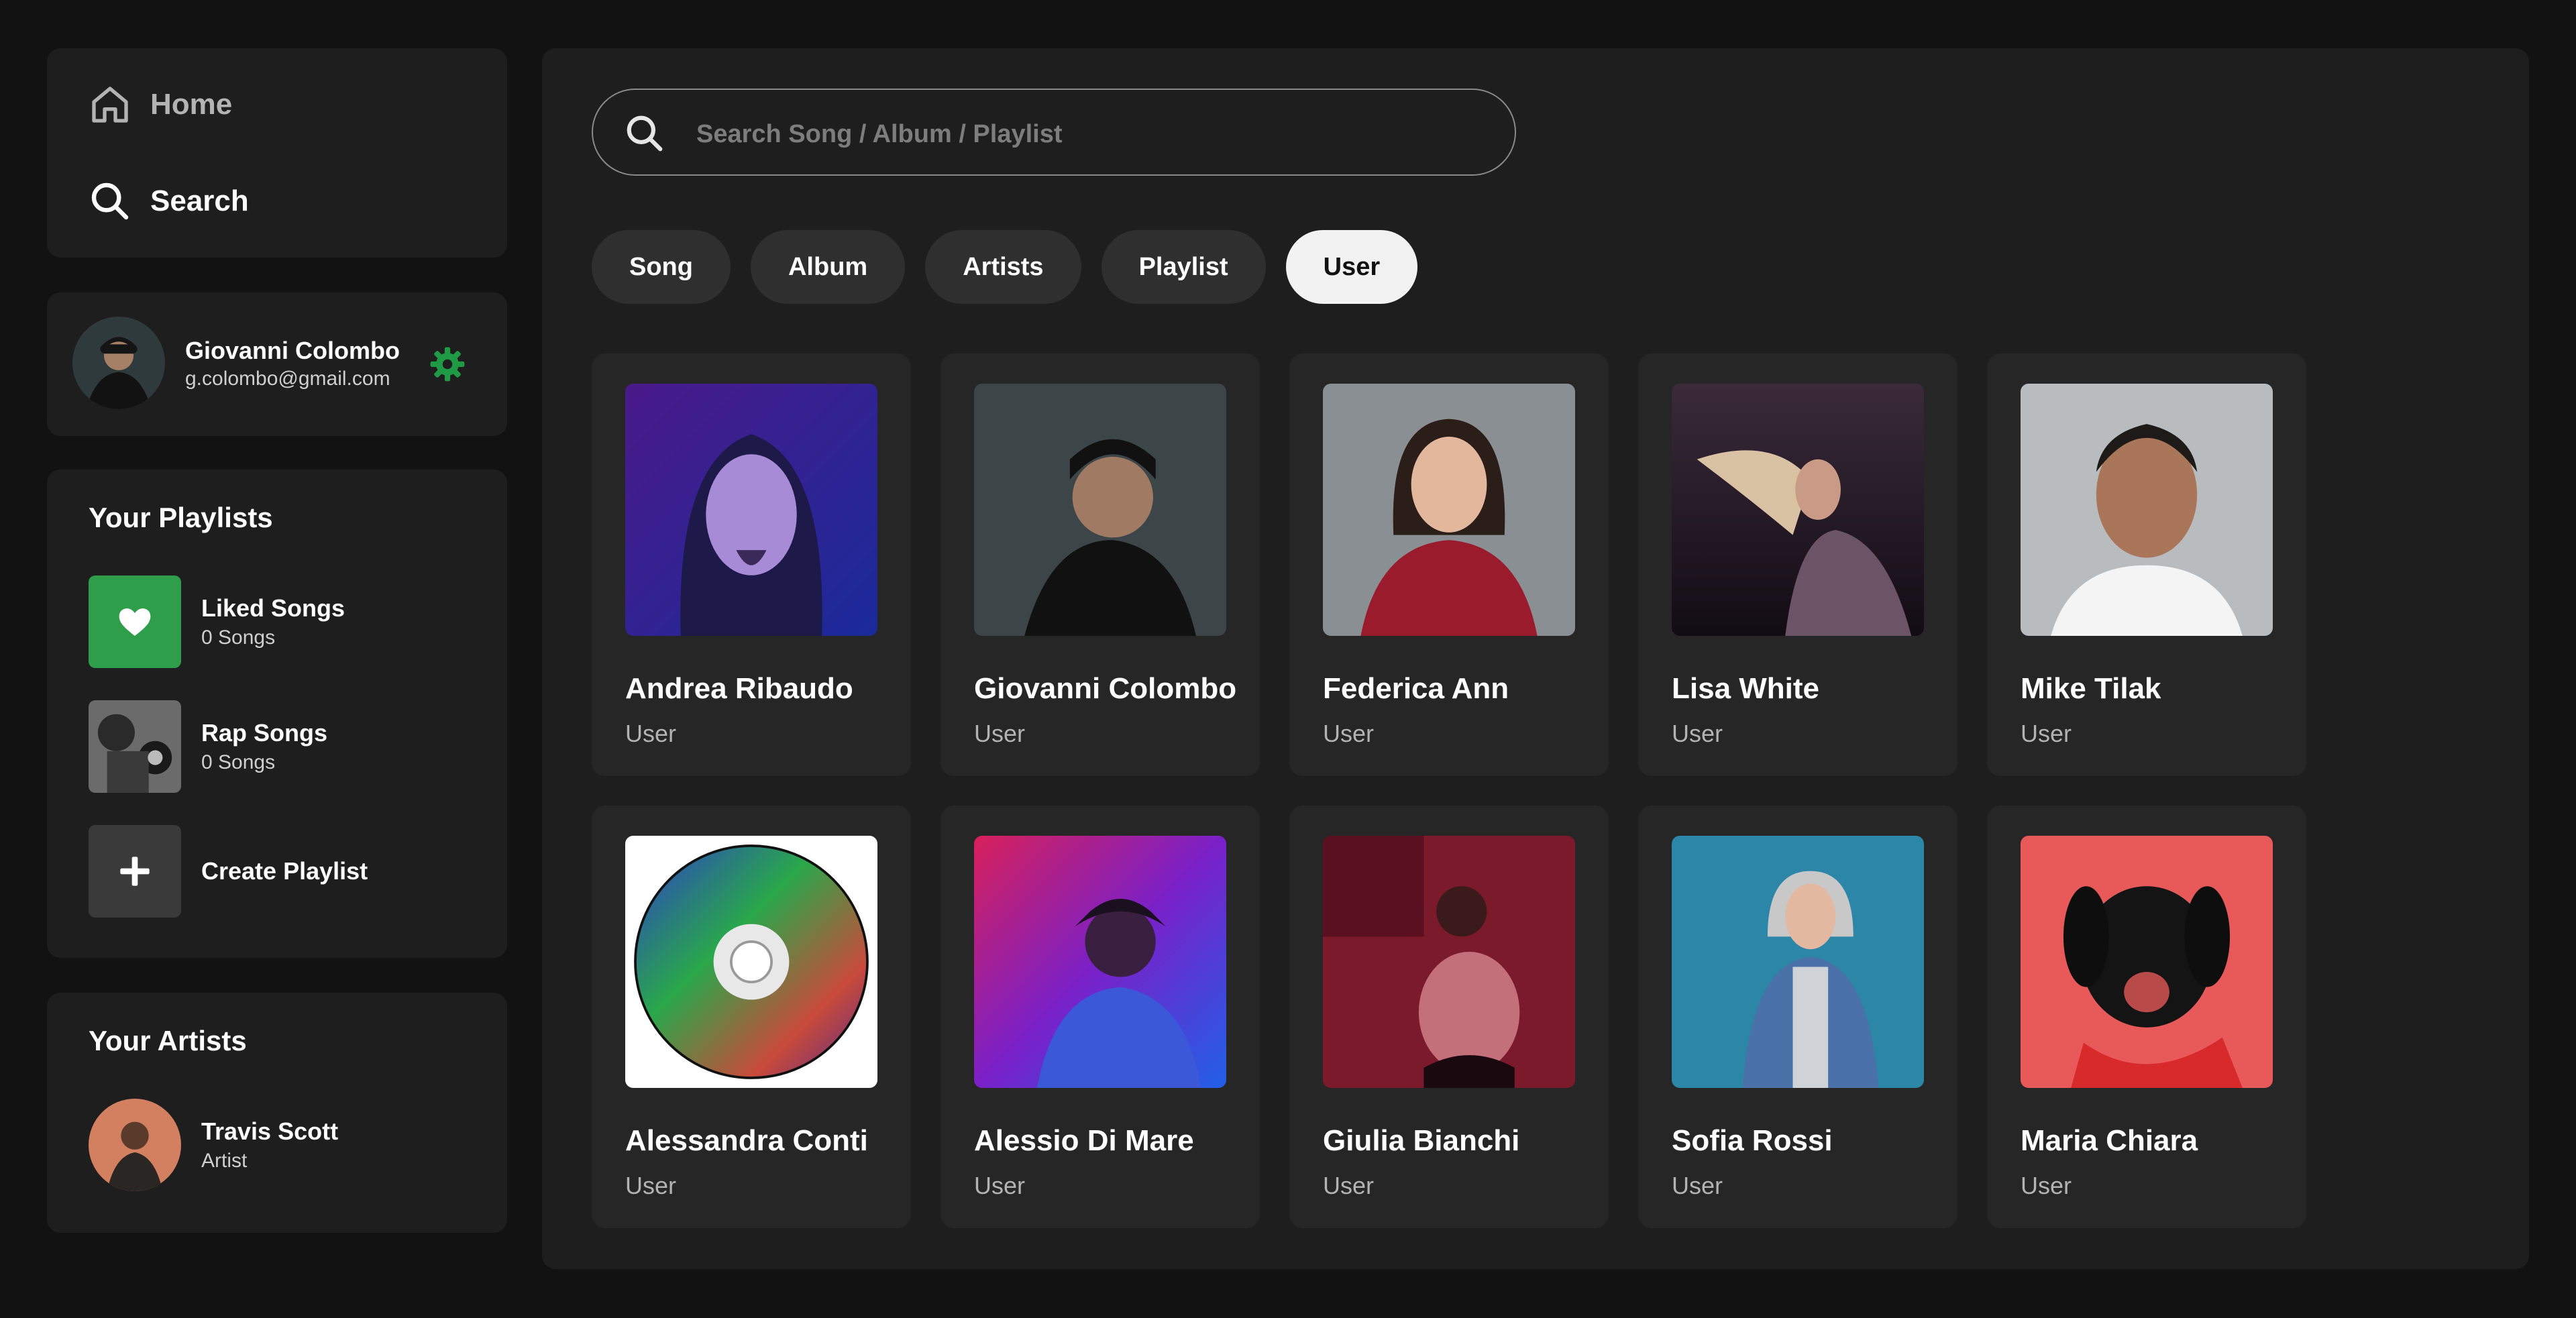 This screenshot has height=1318, width=2576. I want to click on artists-title: Your Artists, so click(168, 1040).